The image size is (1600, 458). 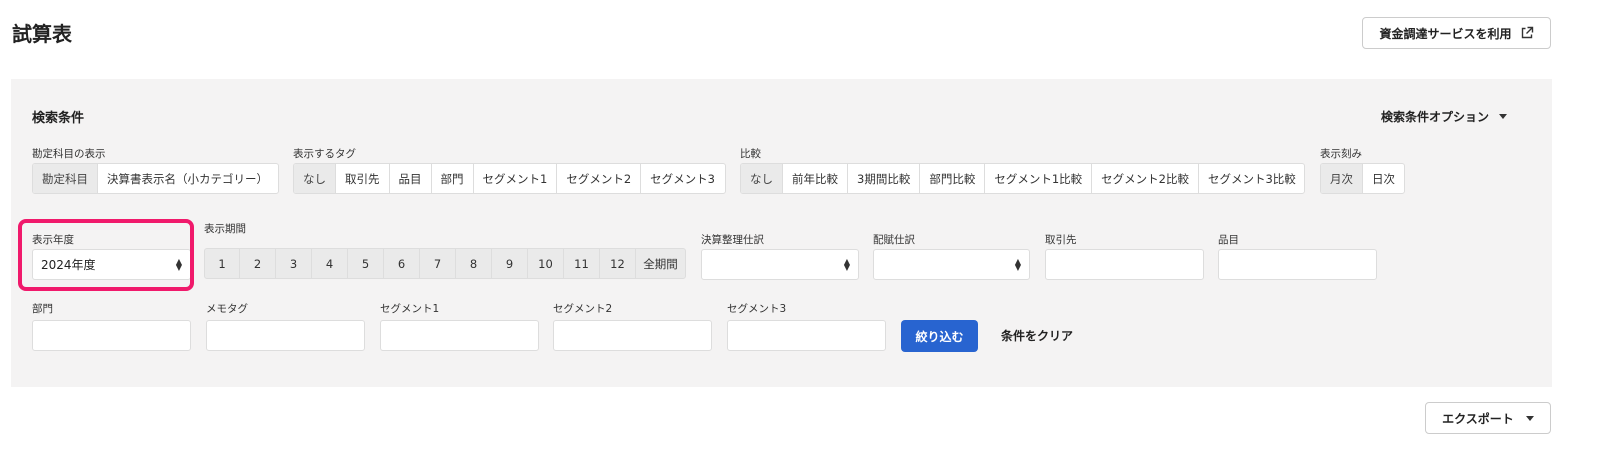 What do you see at coordinates (732, 240) in the screenshot?
I see `closing-entries-label: 決算整理仕訳` at bounding box center [732, 240].